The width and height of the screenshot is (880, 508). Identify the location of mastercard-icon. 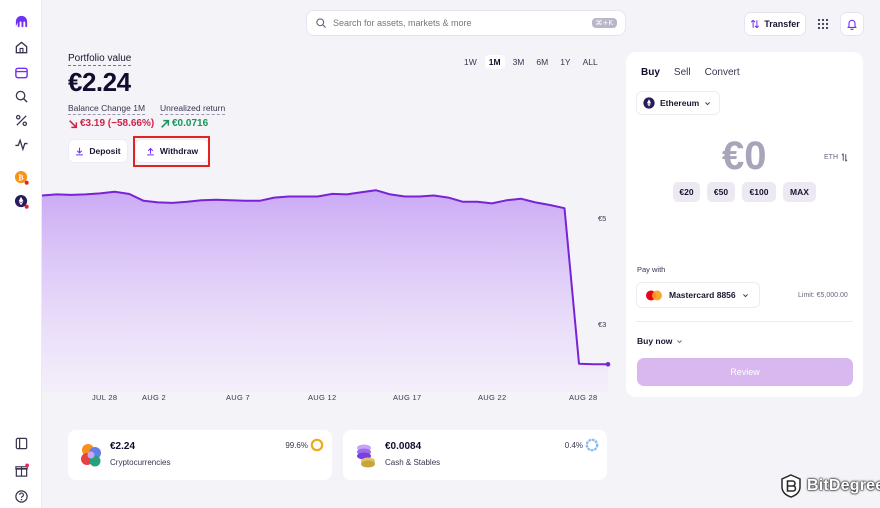
(654, 295).